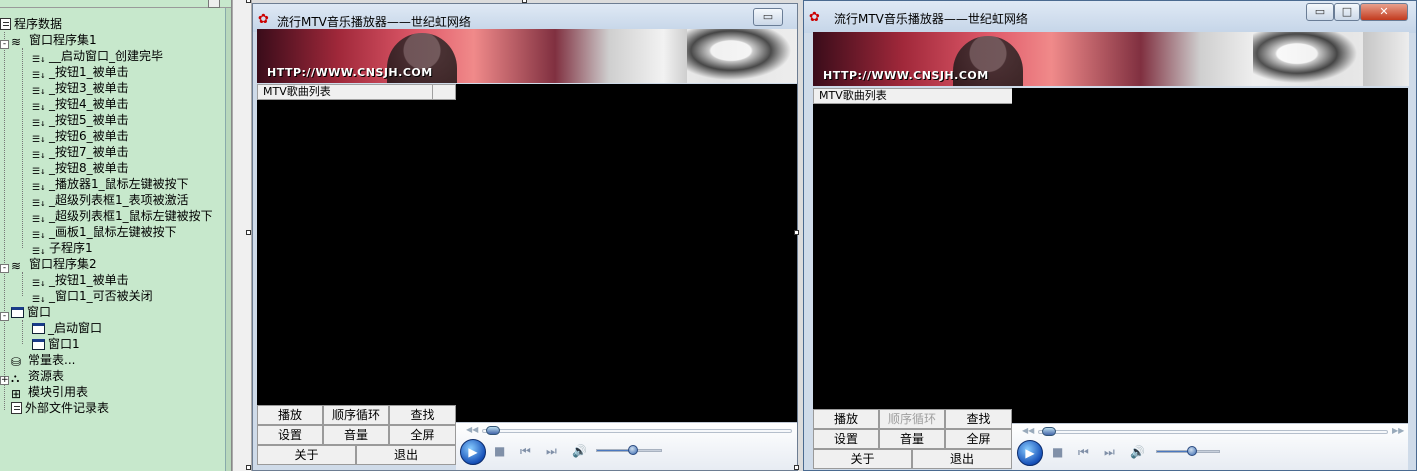  I want to click on tree-item: ☰↓ _按钮5_被单击, so click(73, 120).